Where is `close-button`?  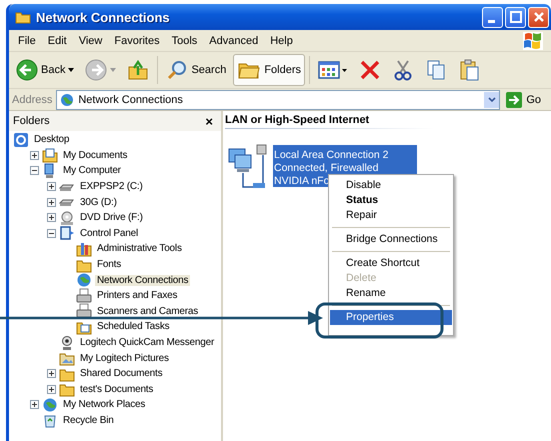 close-button is located at coordinates (538, 17).